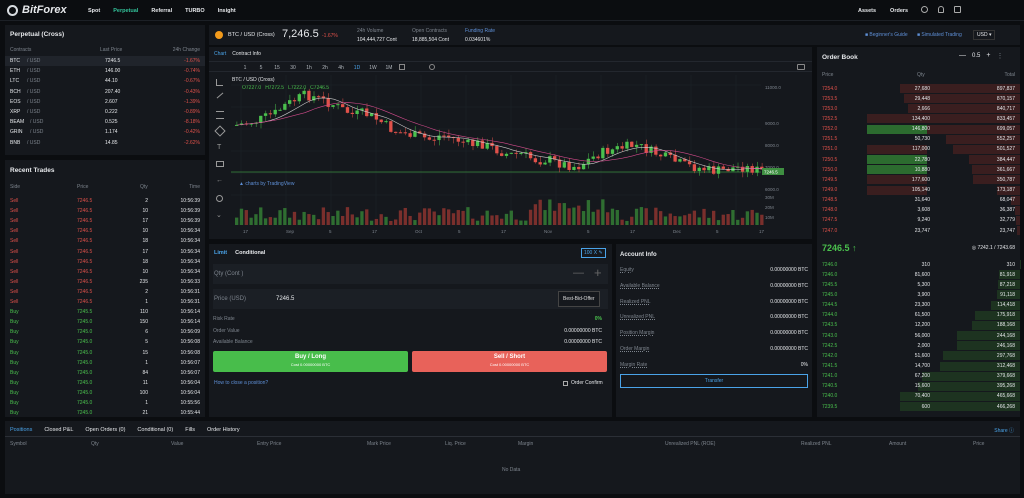  Describe the element at coordinates (918, 180) in the screenshot. I see `ask-row: 7249.5 177,600 350,787` at that location.